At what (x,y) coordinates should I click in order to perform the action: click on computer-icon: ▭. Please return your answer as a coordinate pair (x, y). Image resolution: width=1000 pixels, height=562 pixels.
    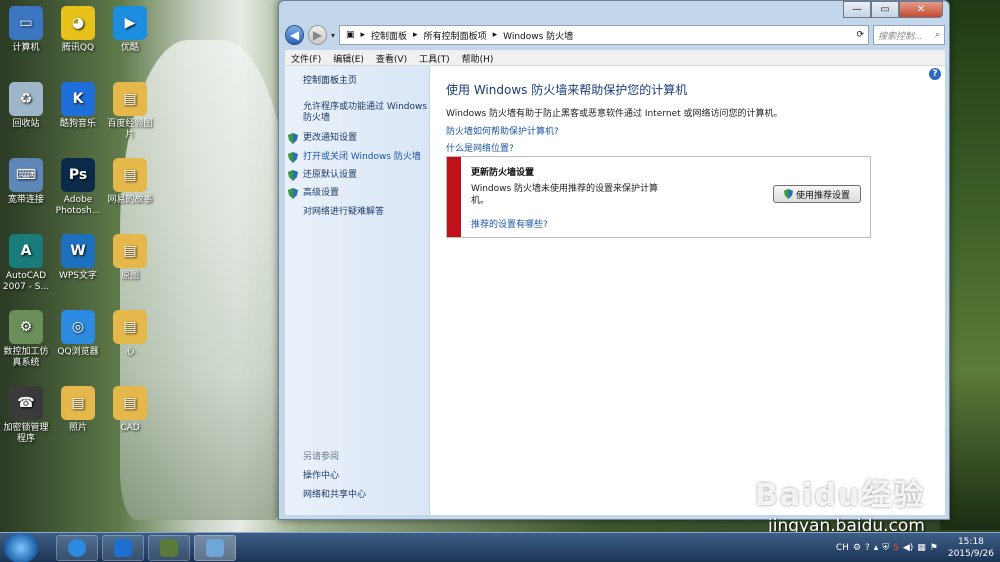
    Looking at the image, I should click on (26, 23).